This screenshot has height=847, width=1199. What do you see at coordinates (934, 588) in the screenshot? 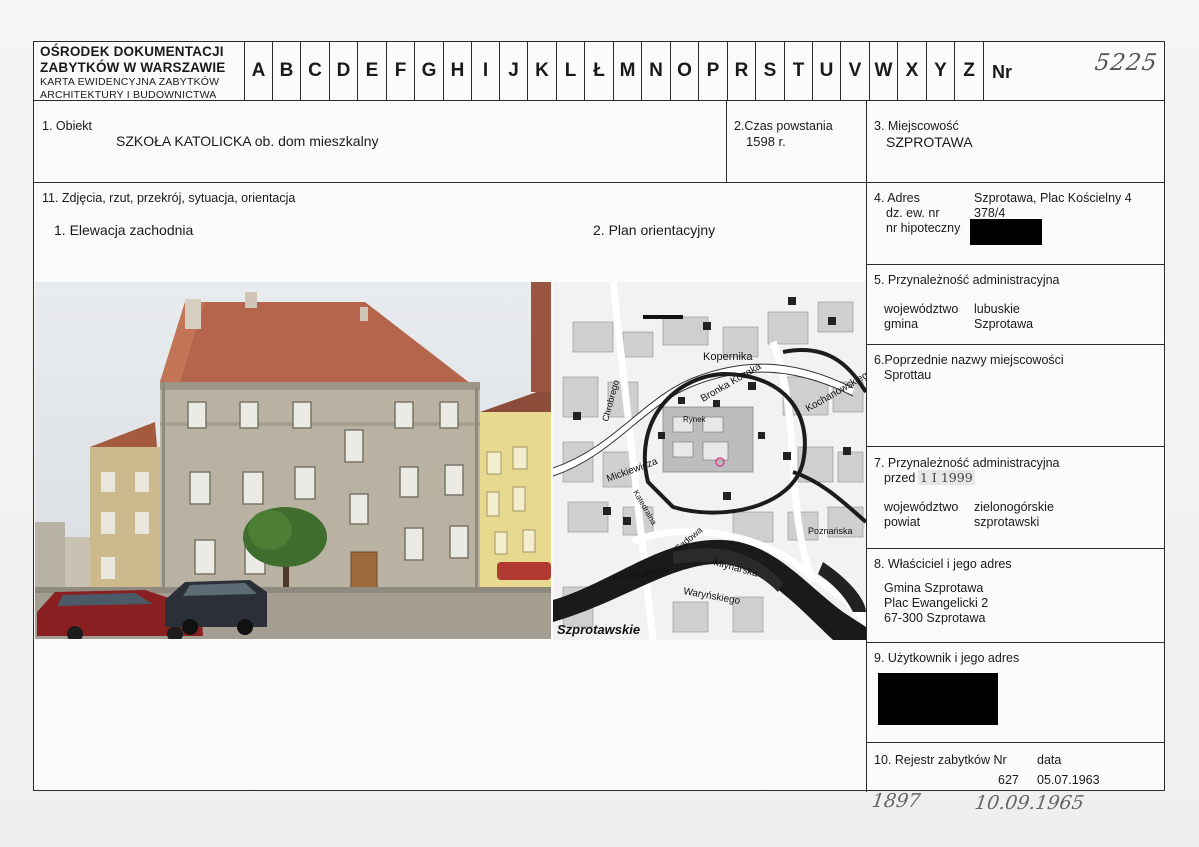
I see `owner-line1: Gmina Szprotawa` at bounding box center [934, 588].